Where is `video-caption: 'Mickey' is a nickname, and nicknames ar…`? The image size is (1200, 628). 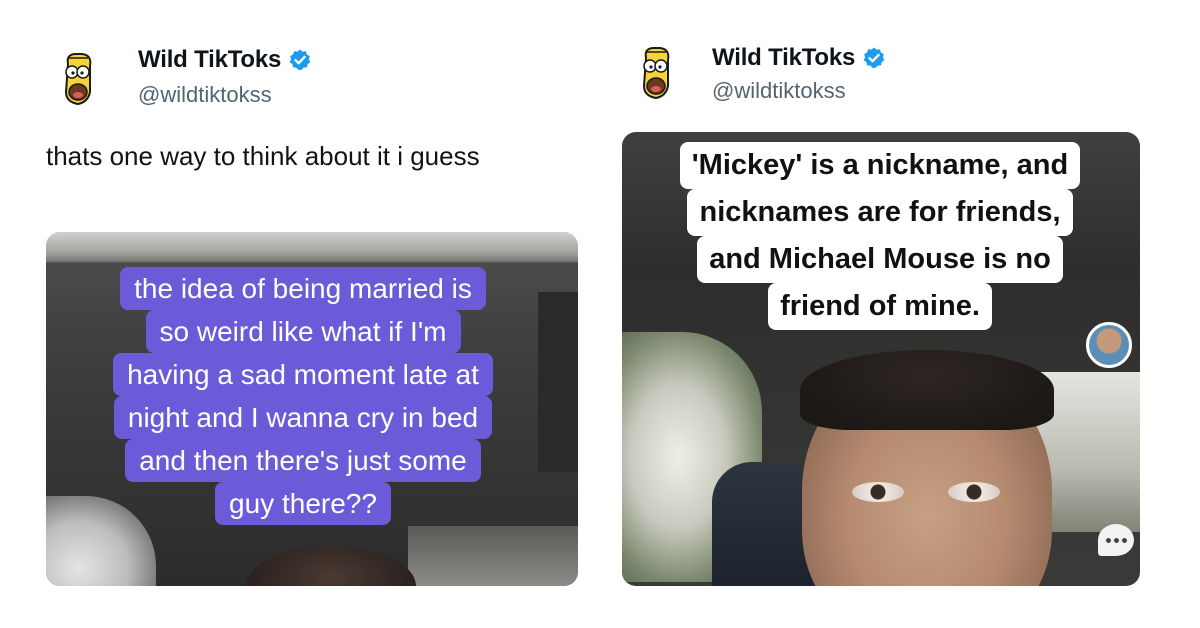
video-caption: 'Mickey' is a nickname, and nicknames ar… is located at coordinates (880, 236).